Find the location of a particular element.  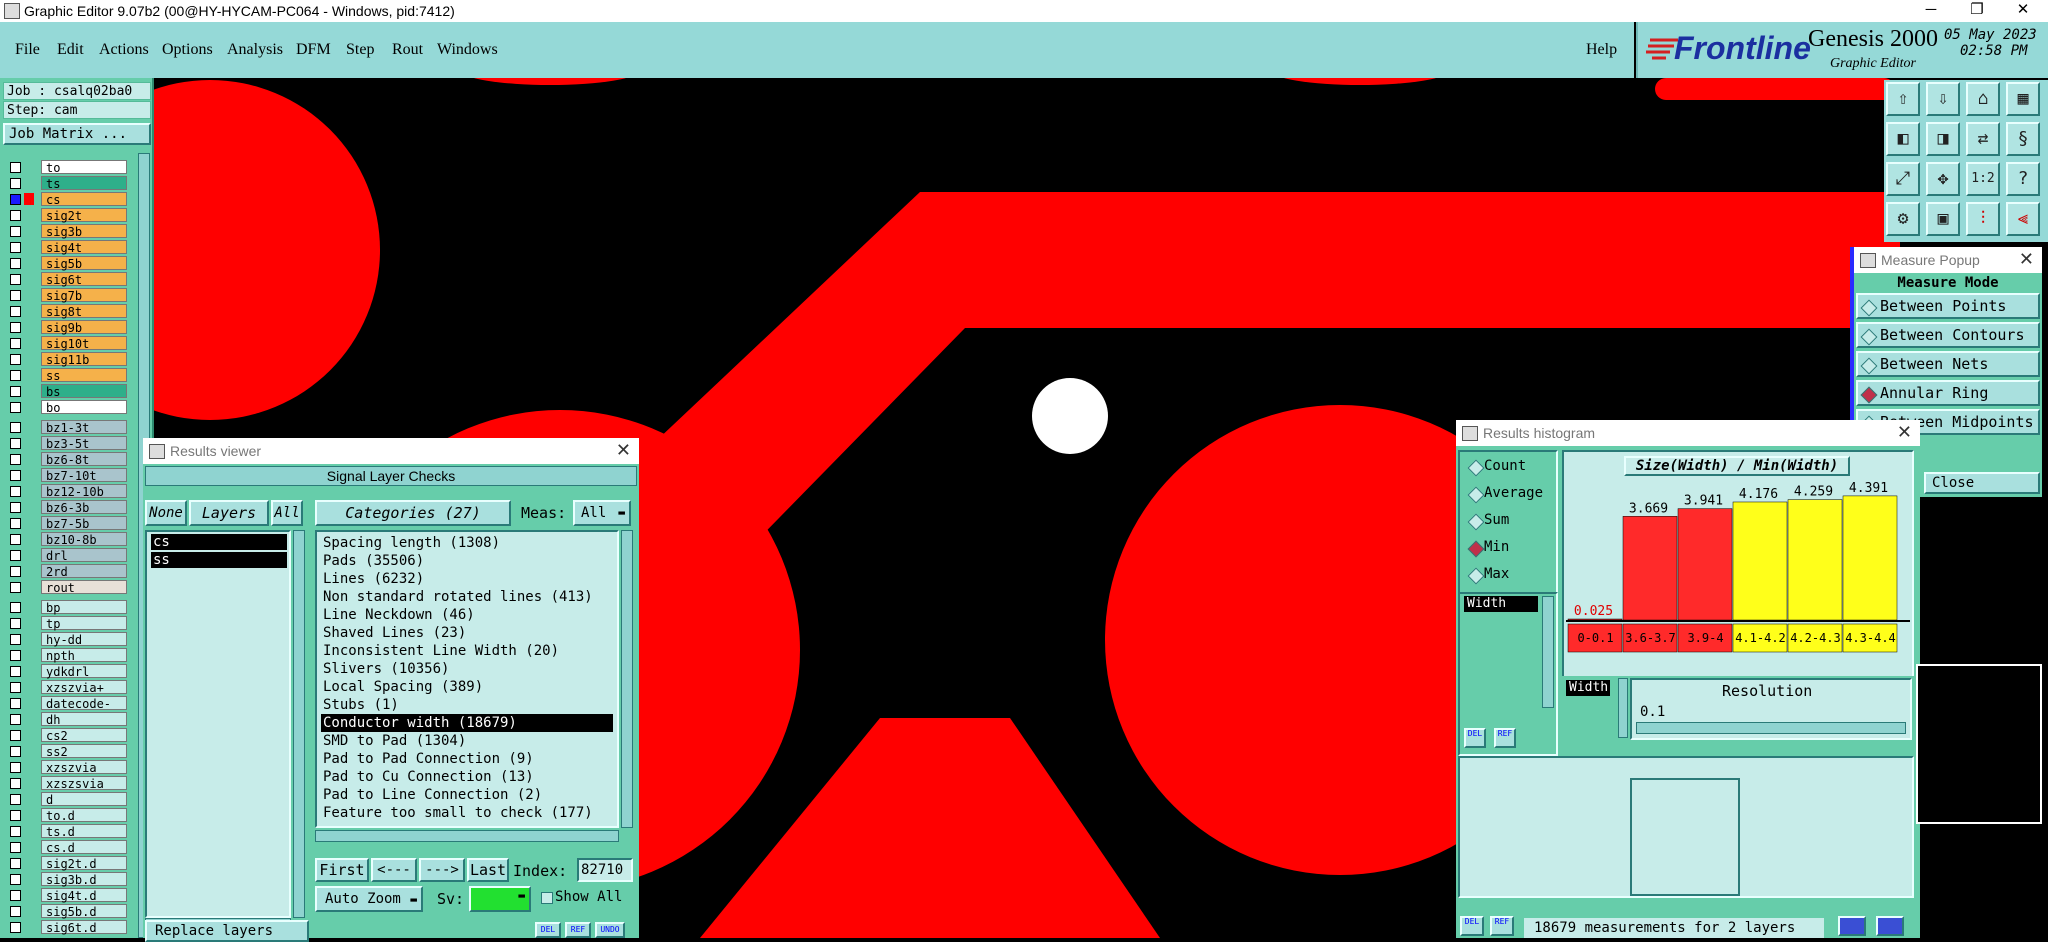

layer-row: drl is located at coordinates (65, 555).